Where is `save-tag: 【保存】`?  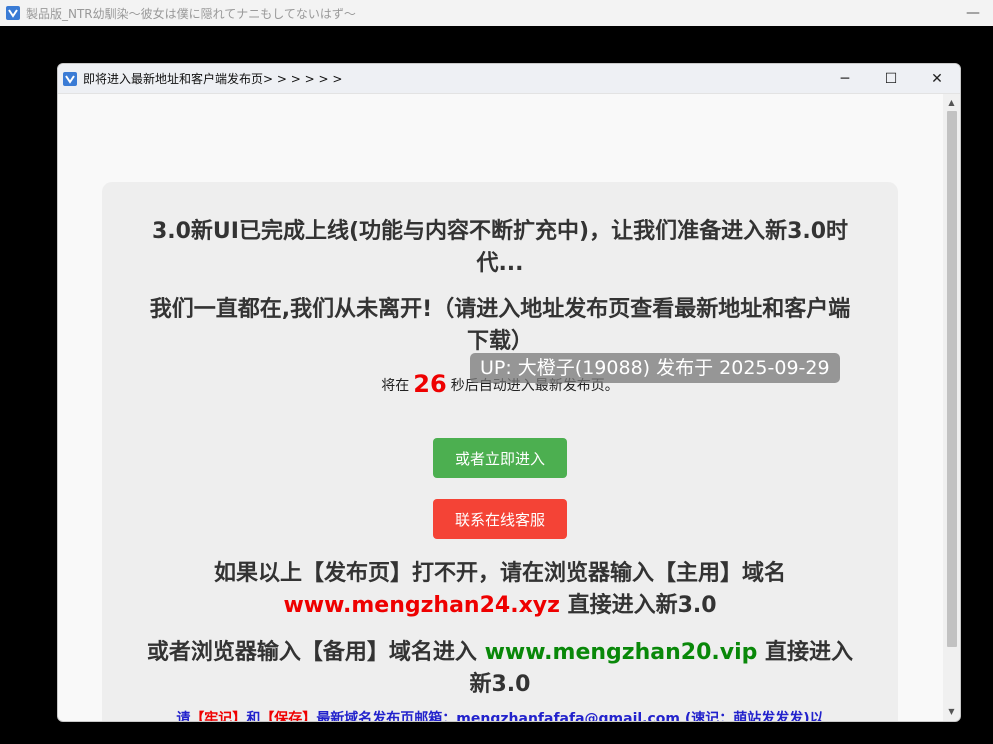 save-tag: 【保存】 is located at coordinates (288, 716).